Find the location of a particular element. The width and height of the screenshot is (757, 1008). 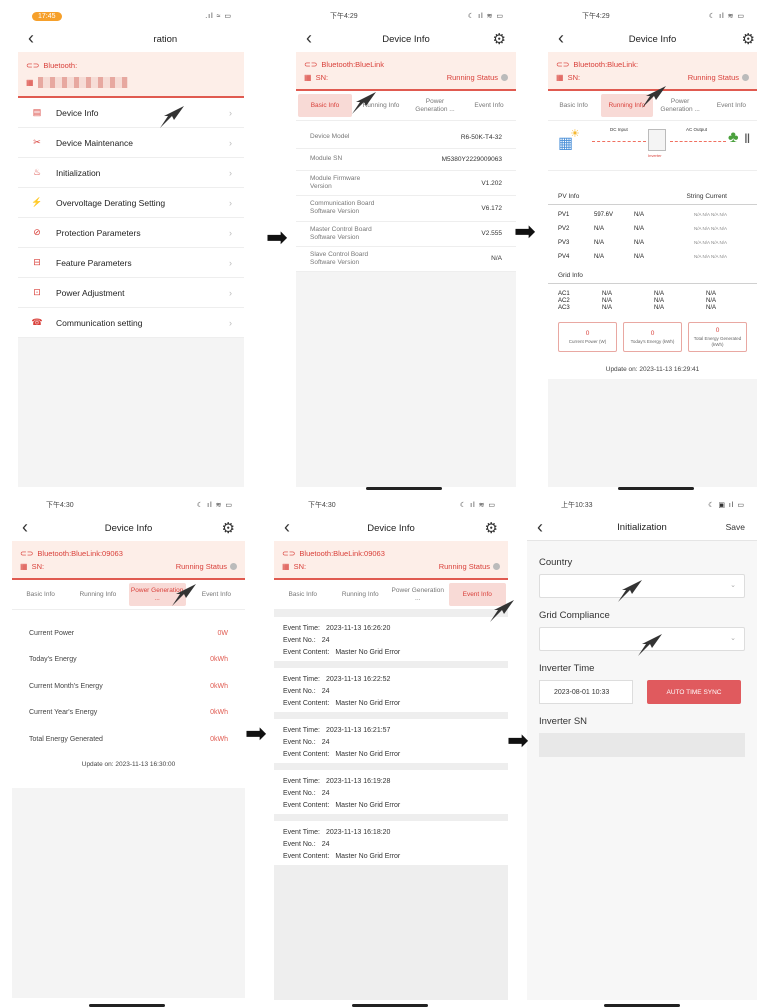

menu-item: ☎ Communication setting › is located at coordinates (131, 323).